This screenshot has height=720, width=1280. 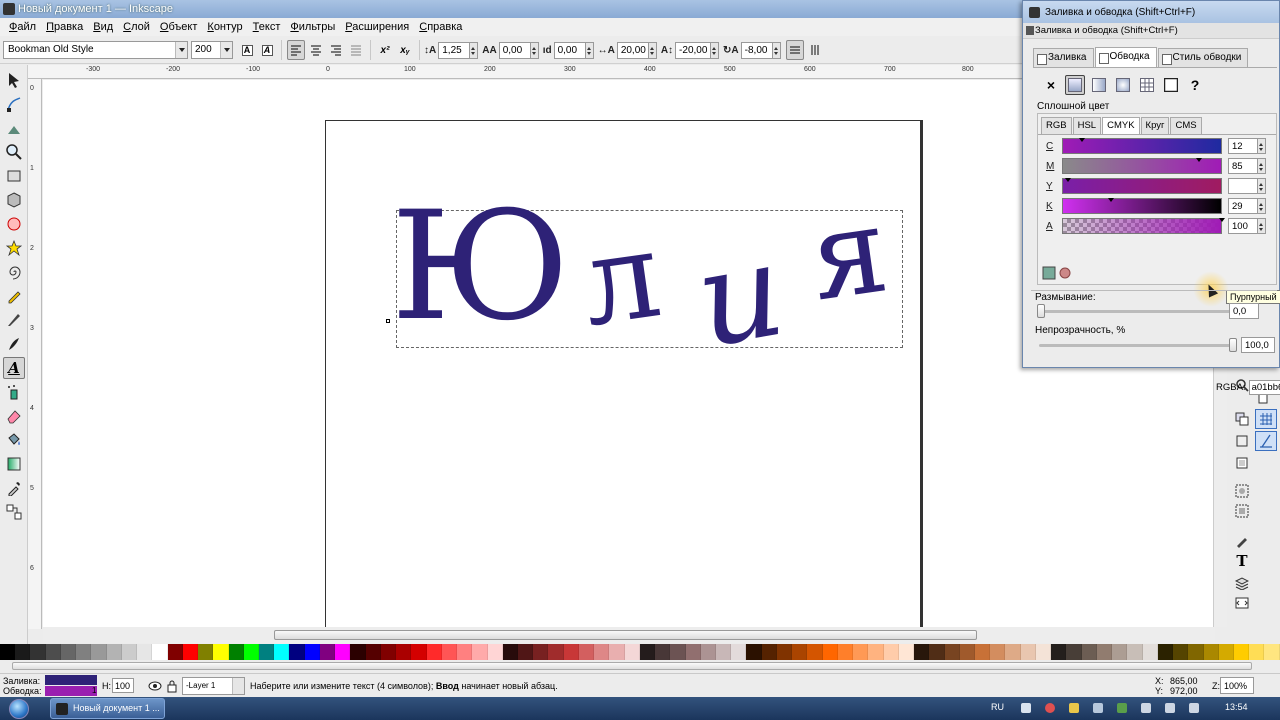 What do you see at coordinates (1236, 707) in the screenshot?
I see `clock: 13:54` at bounding box center [1236, 707].